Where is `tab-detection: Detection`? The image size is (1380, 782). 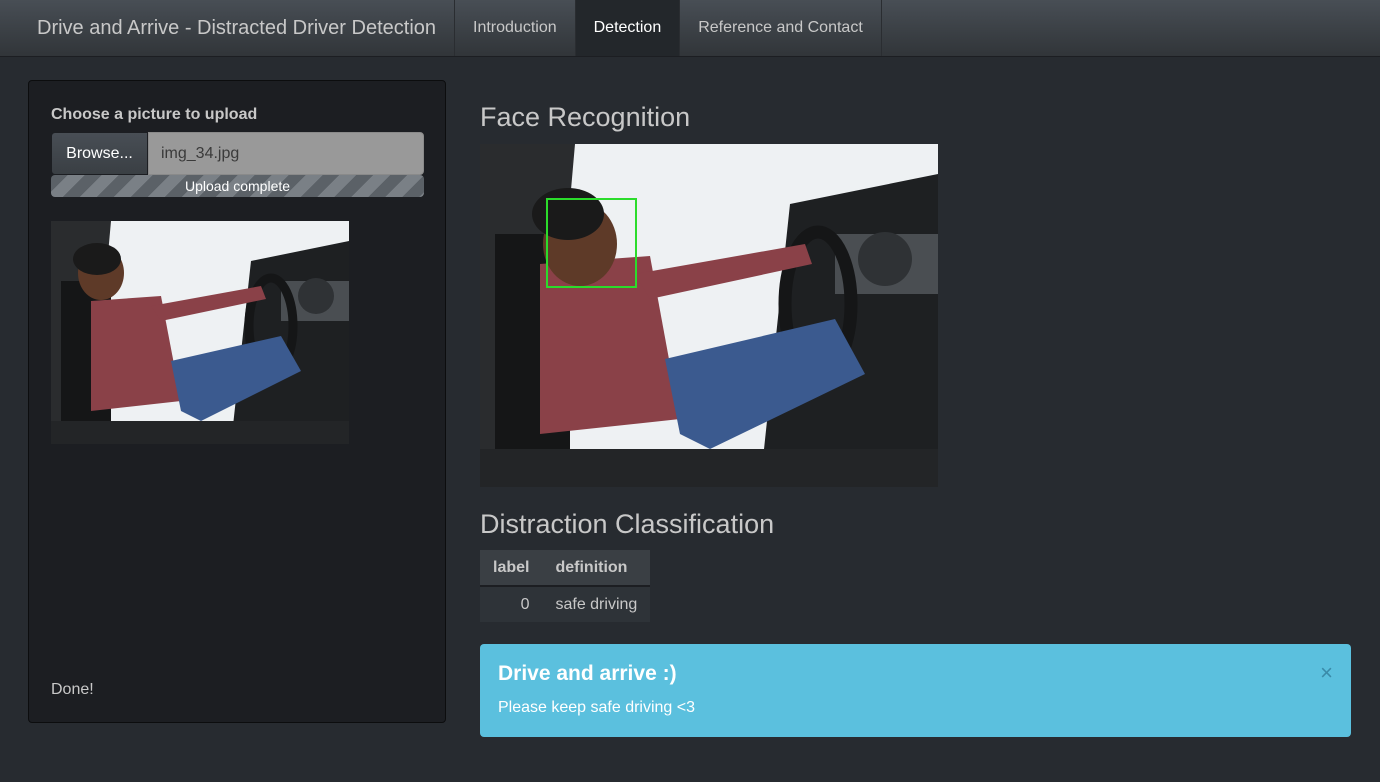 tab-detection: Detection is located at coordinates (628, 28).